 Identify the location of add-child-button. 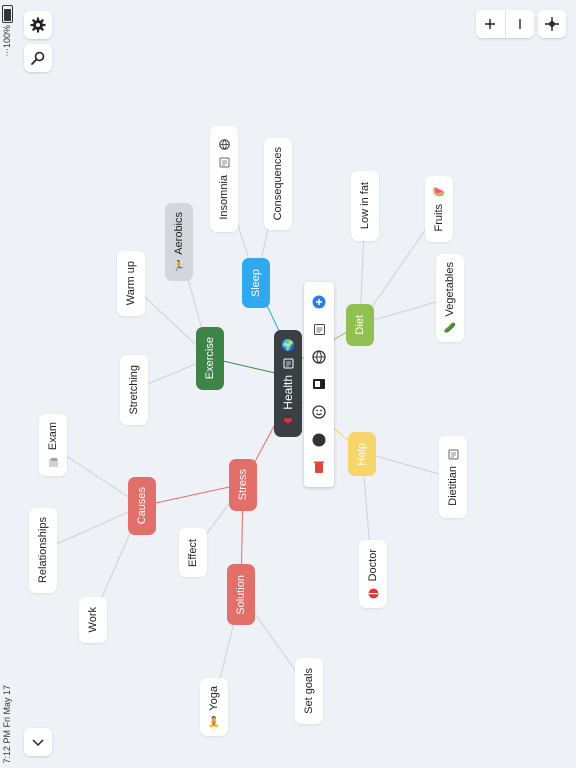
(319, 302).